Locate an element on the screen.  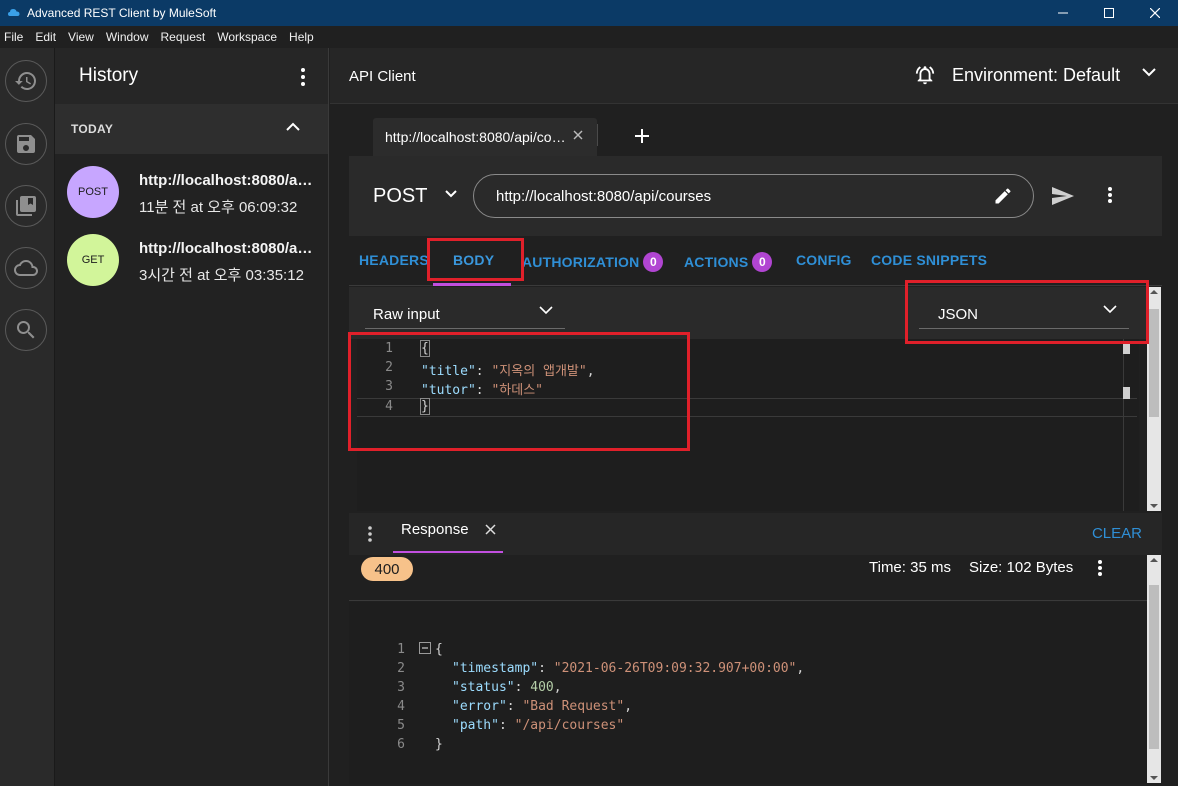
tab-headers: HEADERS is located at coordinates (394, 260).